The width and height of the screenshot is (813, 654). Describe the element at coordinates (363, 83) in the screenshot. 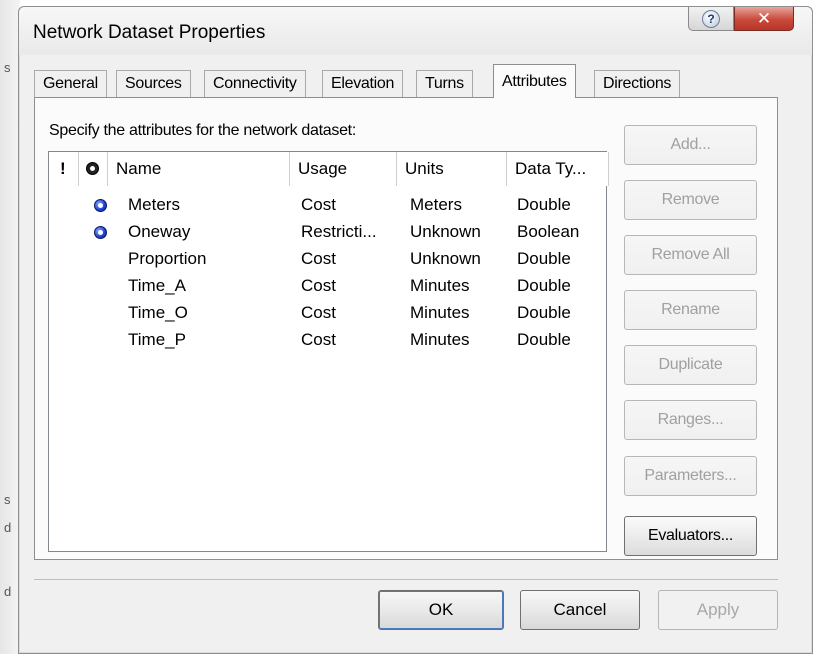

I see `tab-elevation: Elevation` at that location.